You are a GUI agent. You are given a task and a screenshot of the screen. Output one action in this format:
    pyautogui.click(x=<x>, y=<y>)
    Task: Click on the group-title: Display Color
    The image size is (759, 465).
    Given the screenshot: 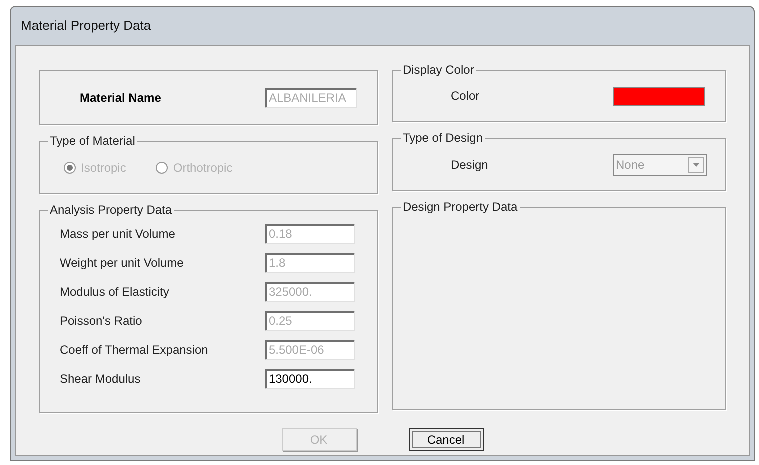 What is the action you would take?
    pyautogui.click(x=438, y=70)
    